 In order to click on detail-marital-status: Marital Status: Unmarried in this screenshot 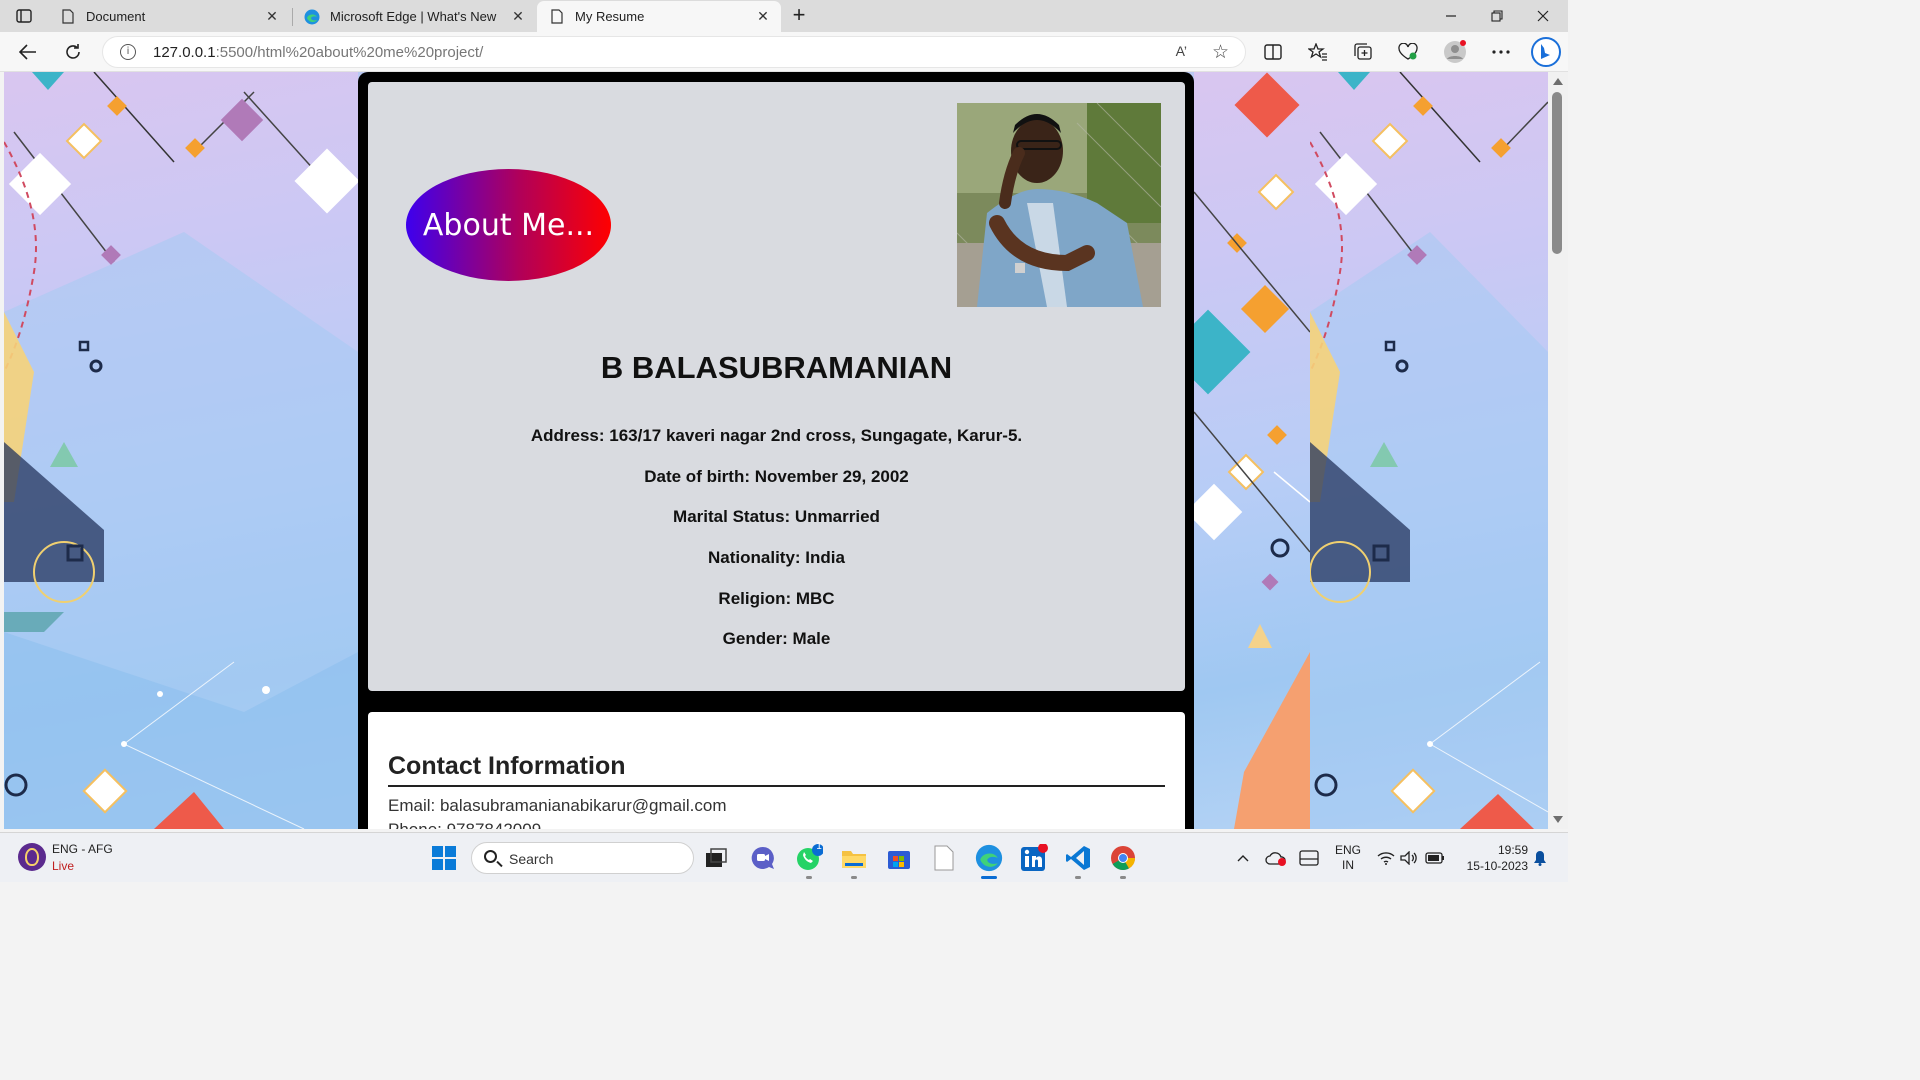, I will do `click(776, 516)`.